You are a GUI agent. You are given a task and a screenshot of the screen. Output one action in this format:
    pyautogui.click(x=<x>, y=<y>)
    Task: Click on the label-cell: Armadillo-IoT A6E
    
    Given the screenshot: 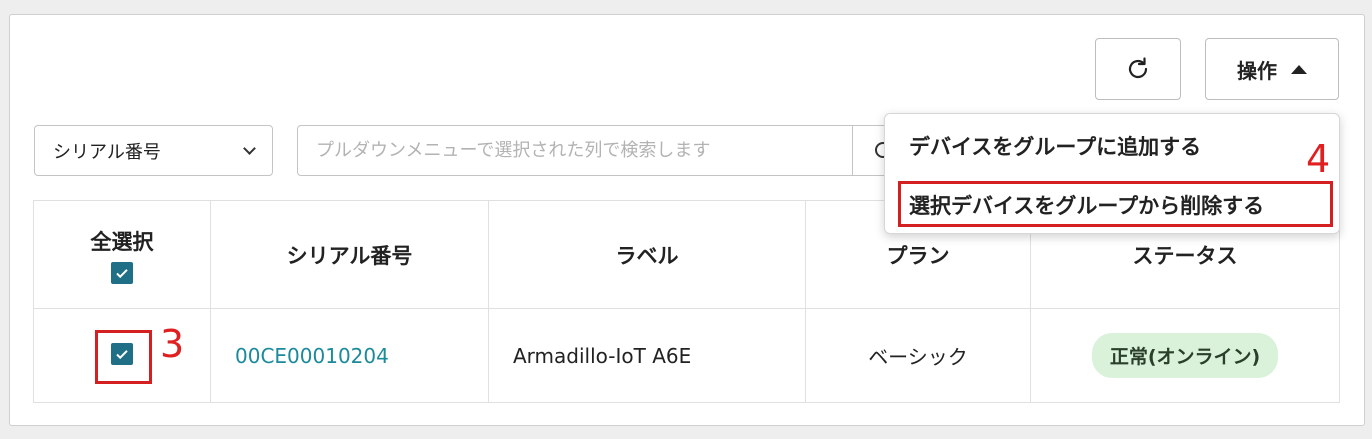 What is the action you would take?
    pyautogui.click(x=647, y=355)
    